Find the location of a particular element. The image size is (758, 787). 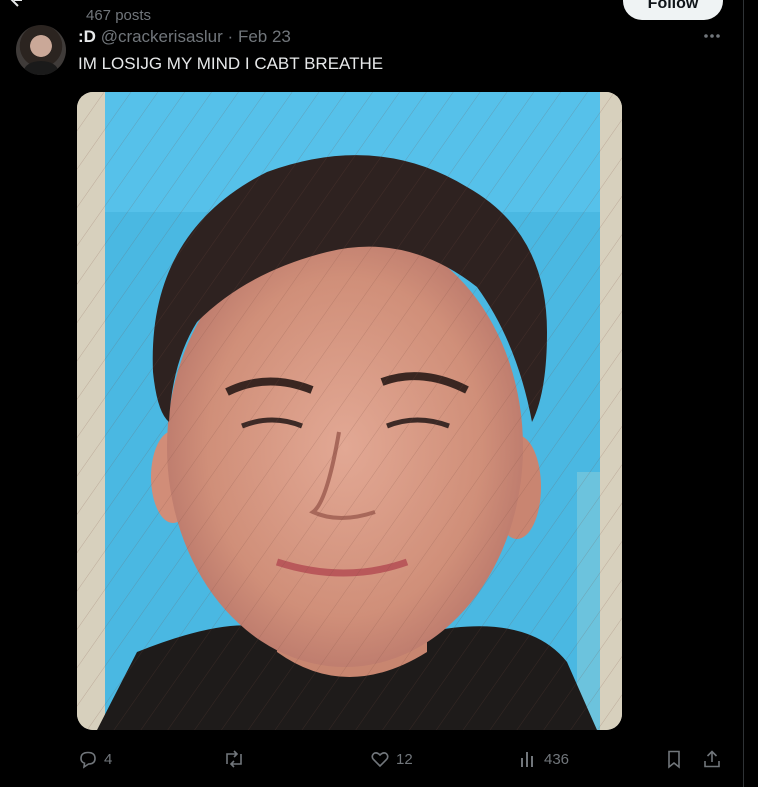

share-icon is located at coordinates (712, 759).